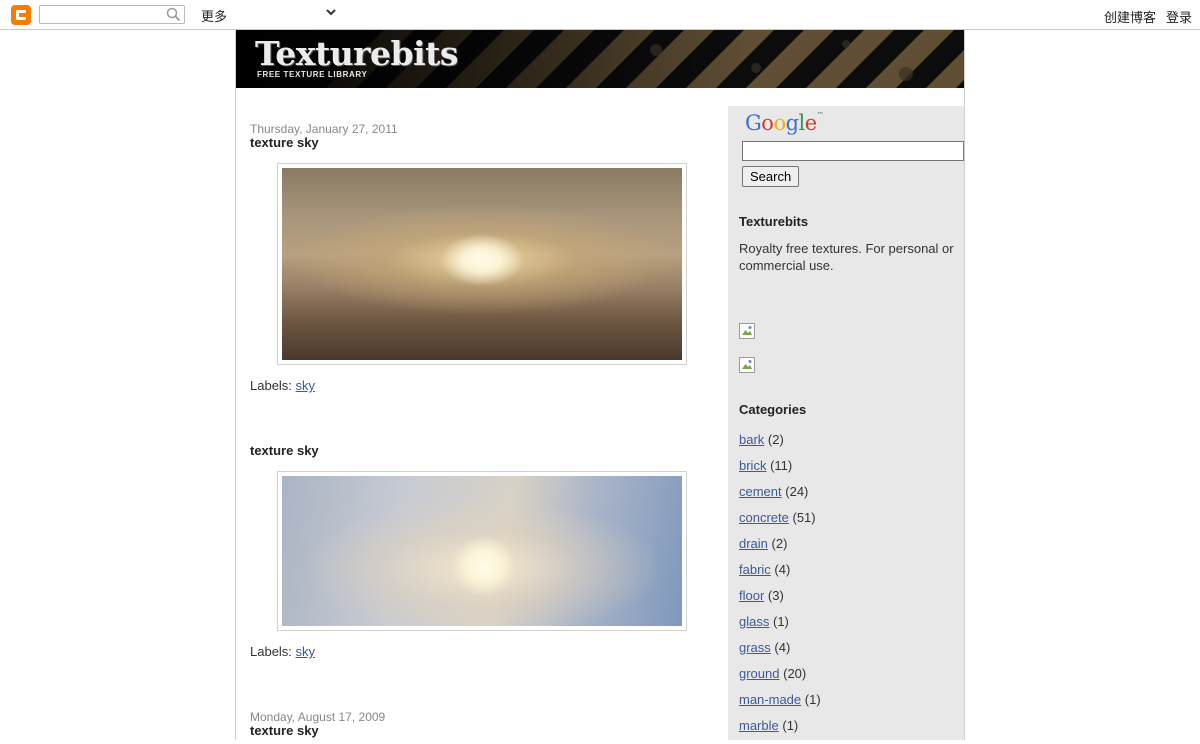  Describe the element at coordinates (331, 13) in the screenshot. I see `chevron-down-icon` at that location.